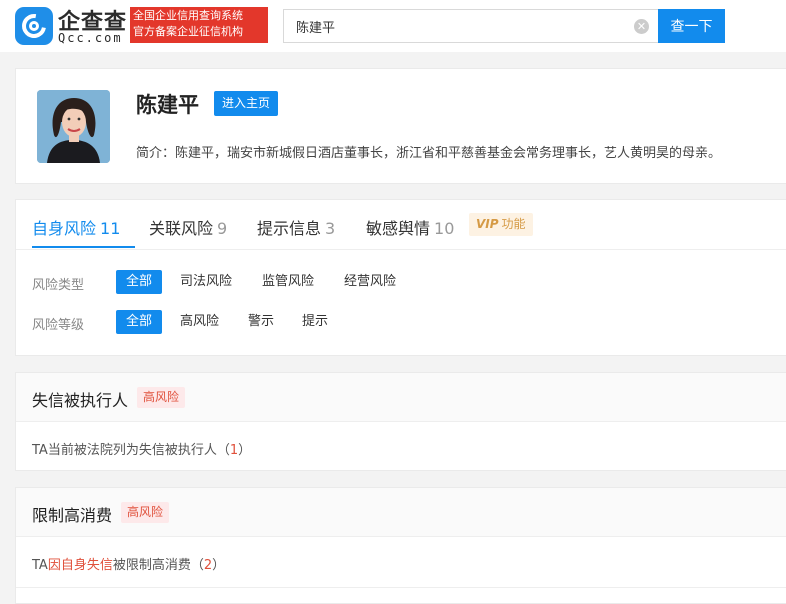  What do you see at coordinates (58, 325) in the screenshot?
I see `risk-level-label: 风险等级` at bounding box center [58, 325].